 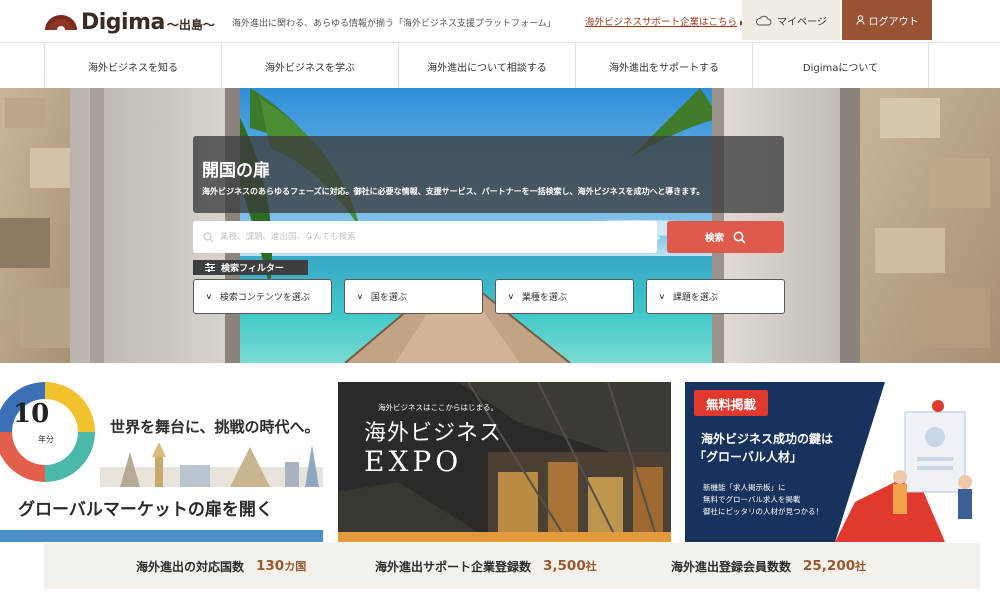 I want to click on nav-item-label: 海外進出をサポートする, so click(x=664, y=68).